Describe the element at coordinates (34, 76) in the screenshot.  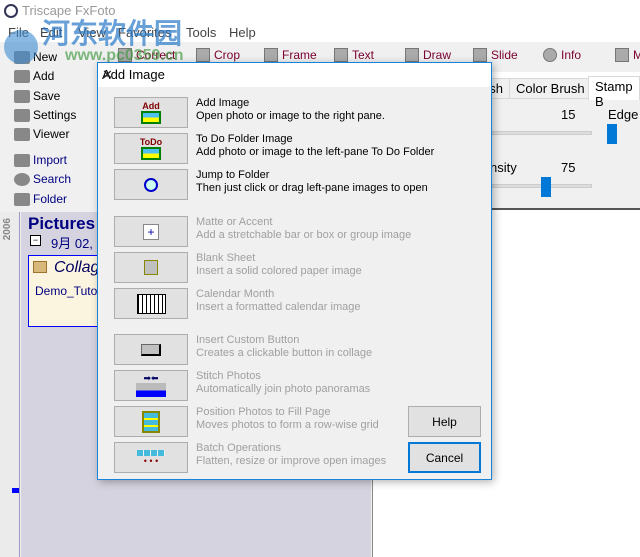
I see `sidebar-add: Add` at that location.